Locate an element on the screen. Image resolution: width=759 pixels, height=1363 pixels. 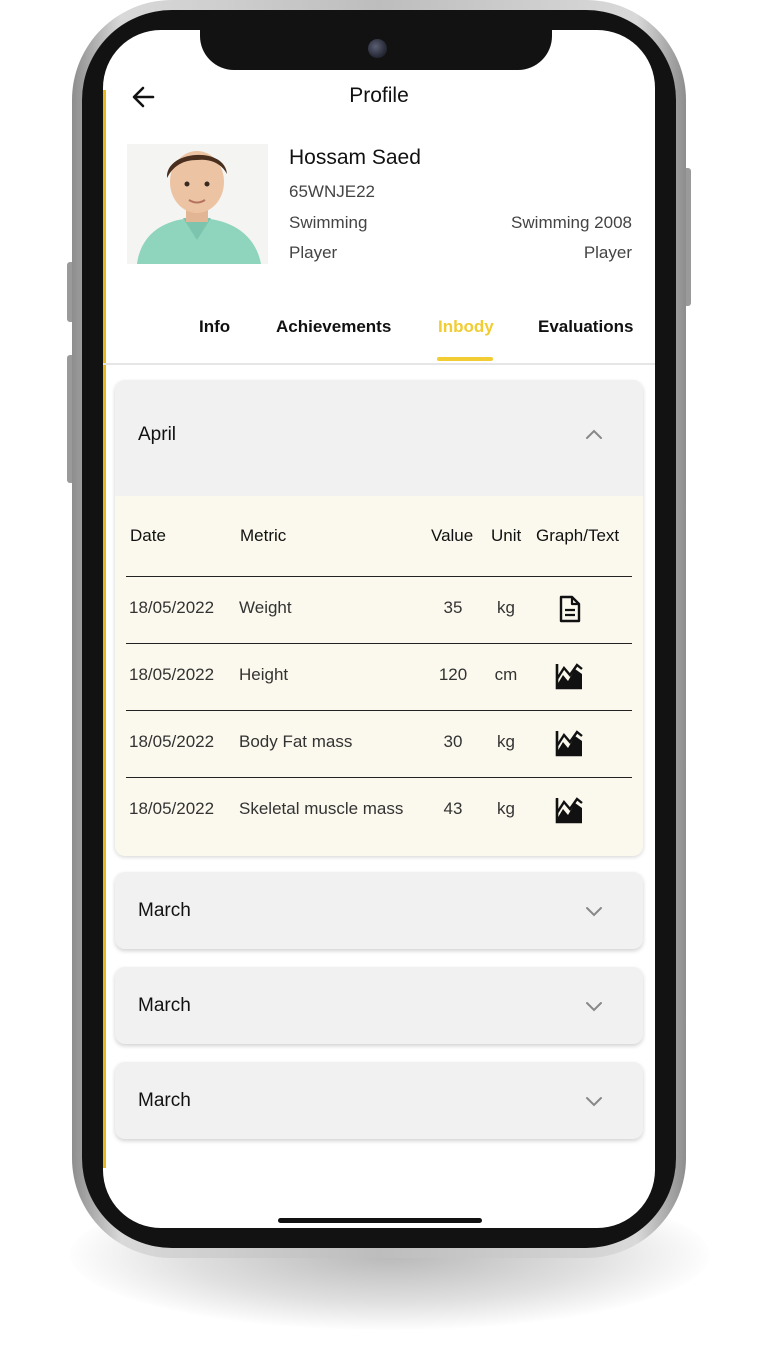
row-unit: cm is located at coordinates (506, 674).